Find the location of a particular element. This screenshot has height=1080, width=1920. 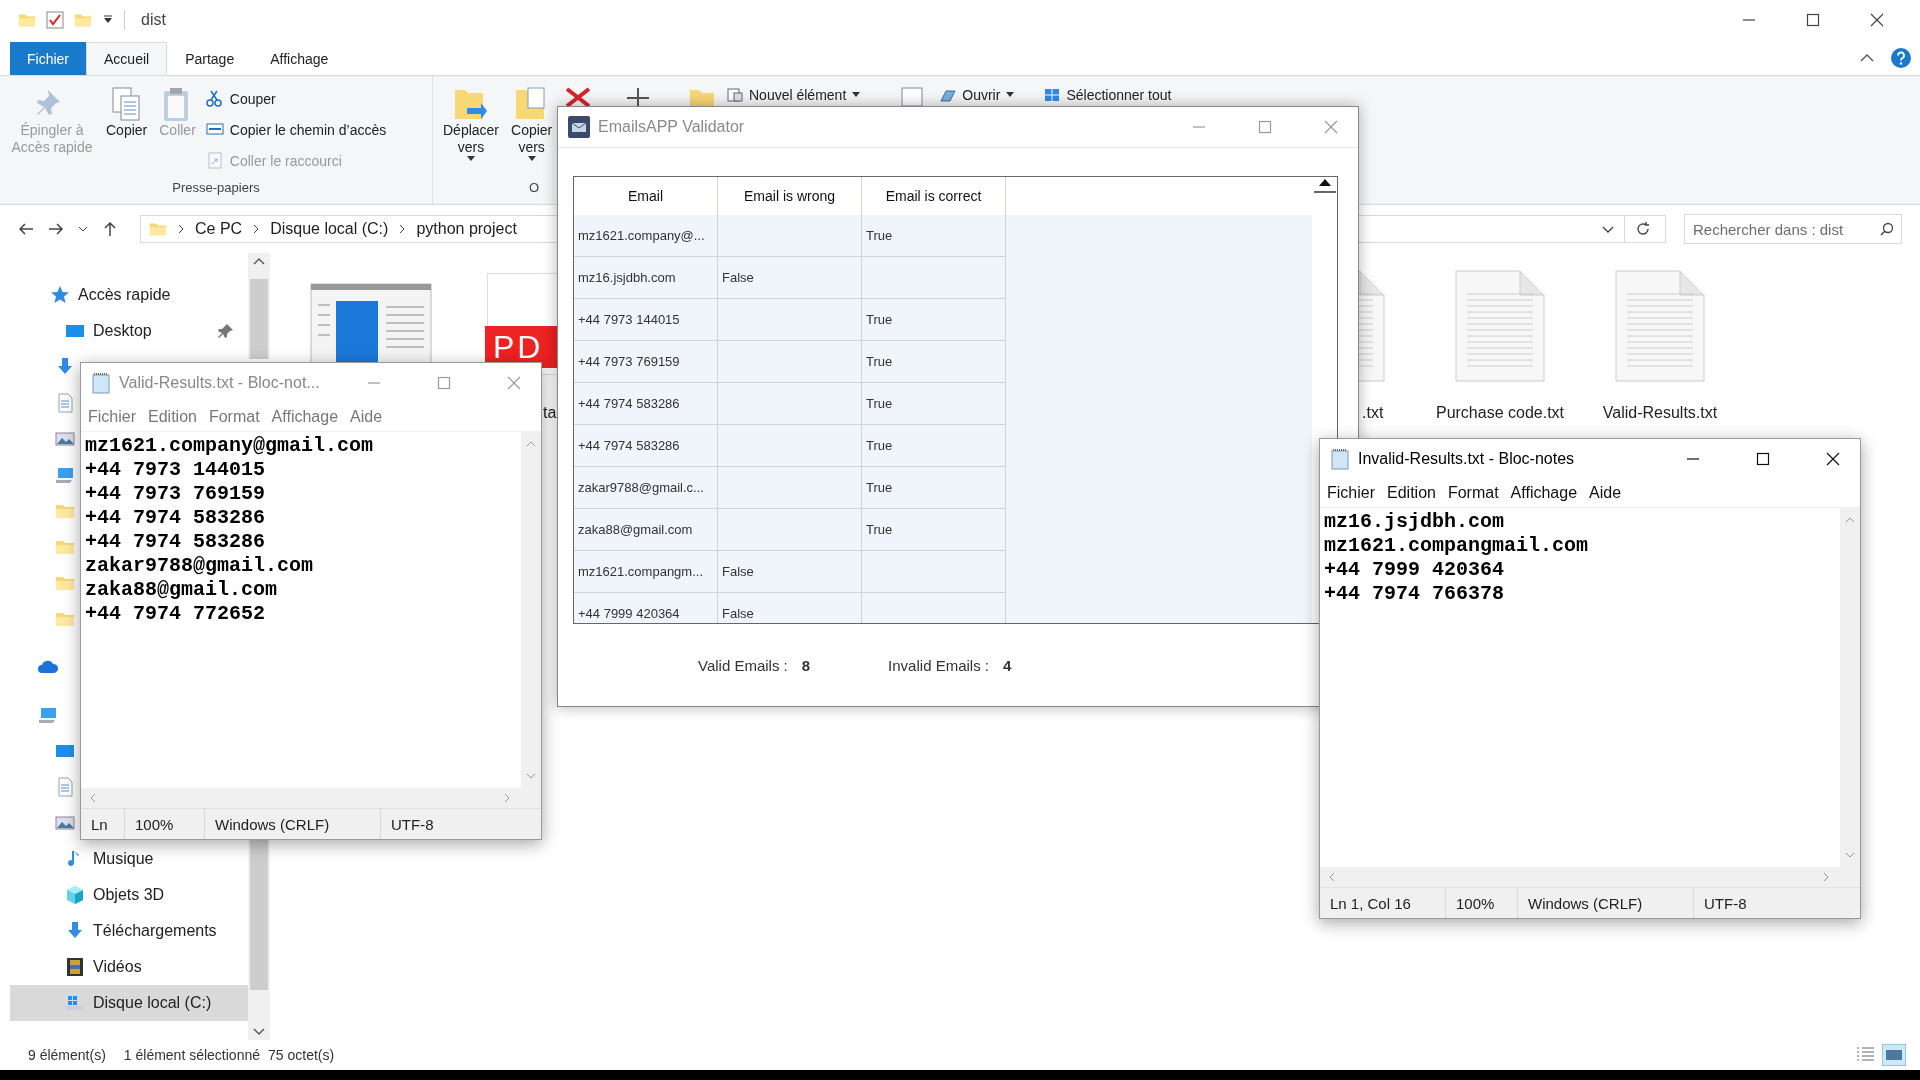

status-text: 1 élément sélectionné is located at coordinates (191, 1055).